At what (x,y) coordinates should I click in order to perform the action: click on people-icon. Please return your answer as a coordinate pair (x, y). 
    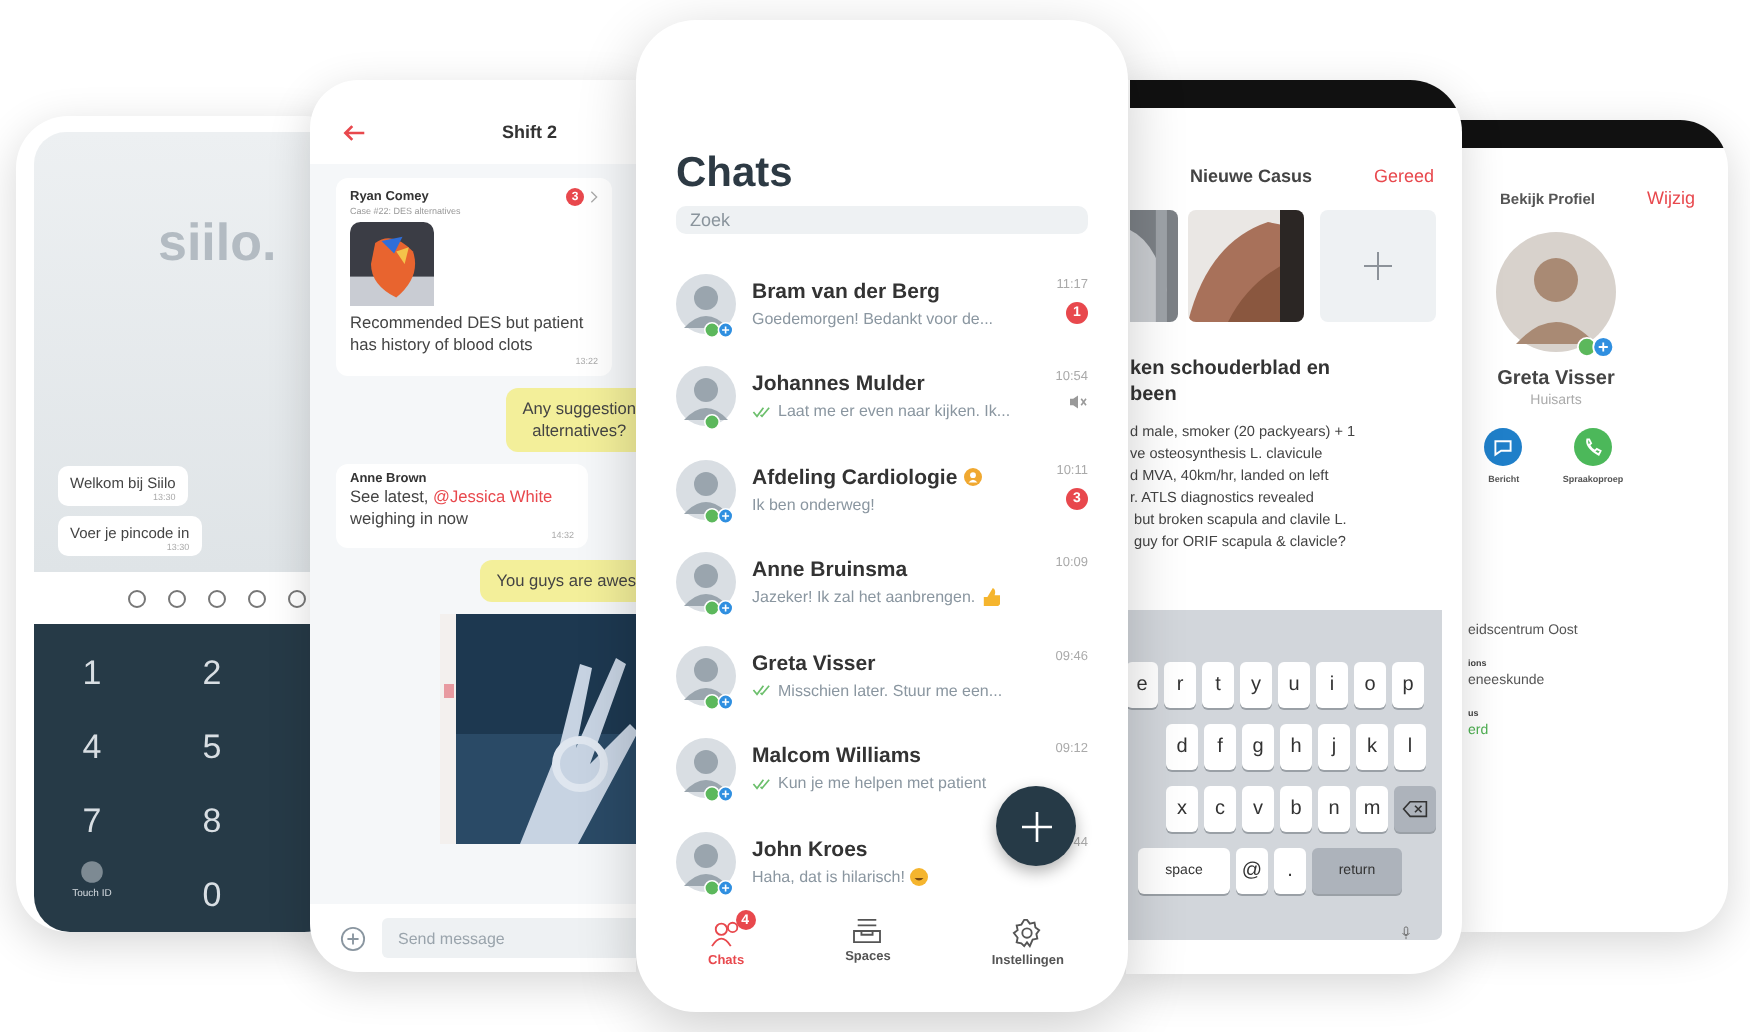
    Looking at the image, I should click on (726, 933).